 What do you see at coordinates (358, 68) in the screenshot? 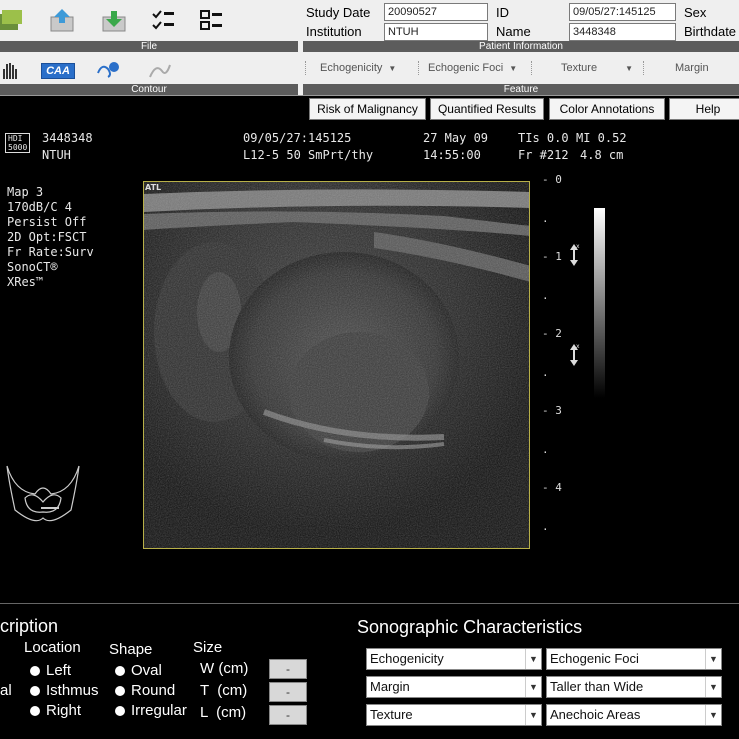
I see `feature-echogenicity-dropdown: Echogenicity ▼` at bounding box center [358, 68].